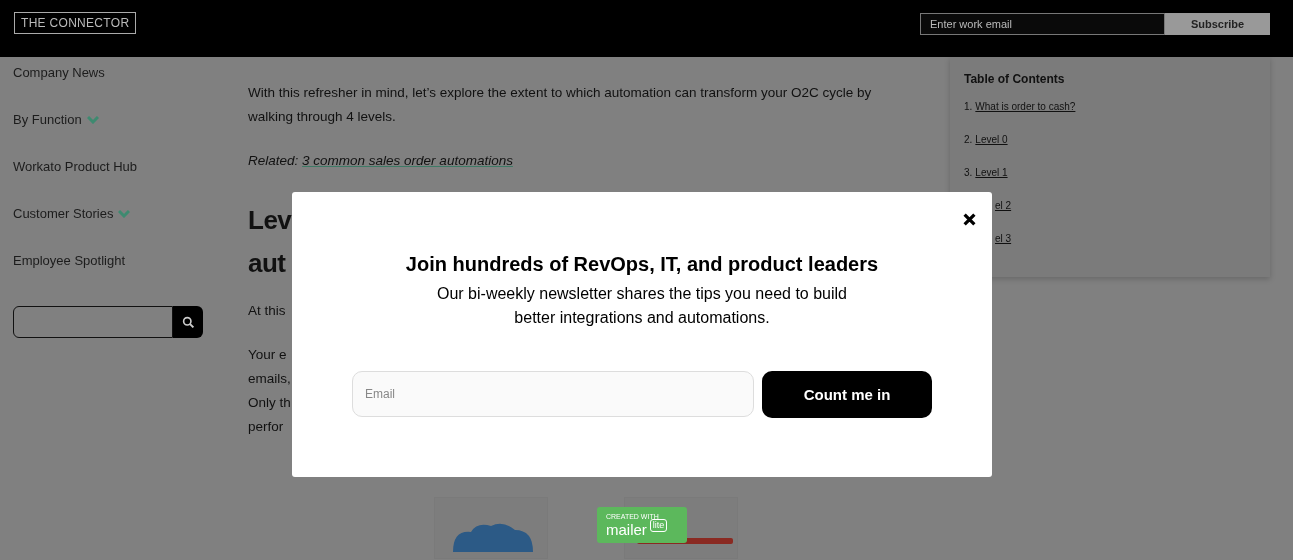 The height and width of the screenshot is (560, 1293). Describe the element at coordinates (1003, 238) in the screenshot. I see `toc-link: el 3` at that location.